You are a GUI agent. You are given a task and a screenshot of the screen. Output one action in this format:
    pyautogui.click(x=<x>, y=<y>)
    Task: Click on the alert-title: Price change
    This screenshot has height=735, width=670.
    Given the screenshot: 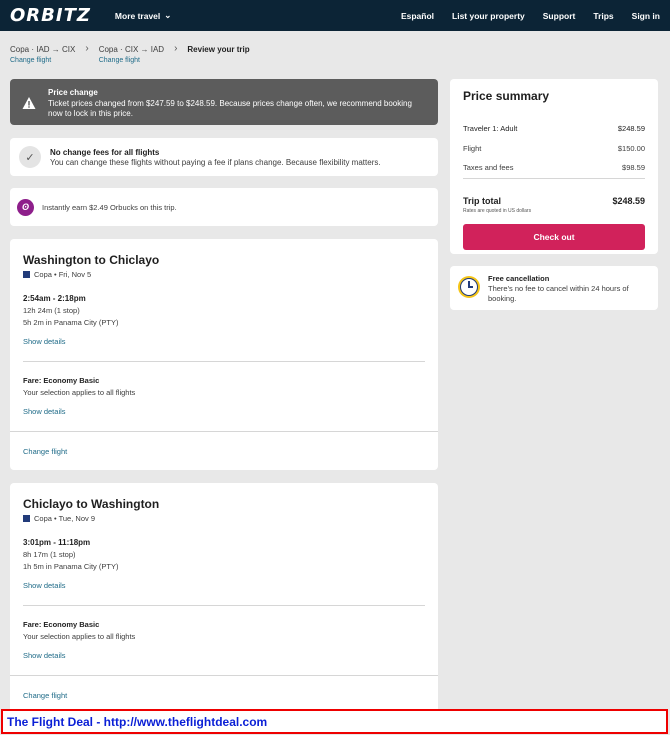 What is the action you would take?
    pyautogui.click(x=73, y=92)
    